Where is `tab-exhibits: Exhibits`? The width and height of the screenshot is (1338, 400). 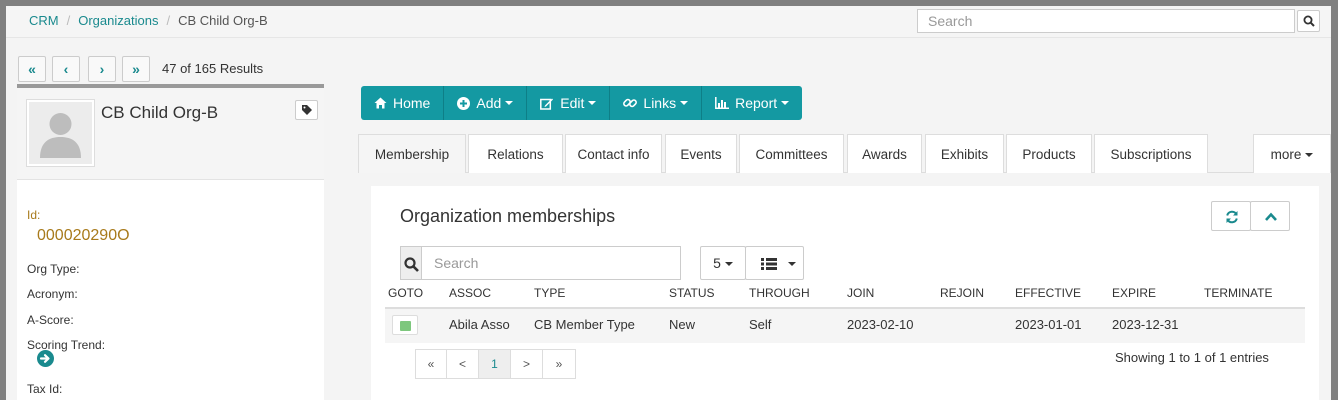 tab-exhibits: Exhibits is located at coordinates (964, 153).